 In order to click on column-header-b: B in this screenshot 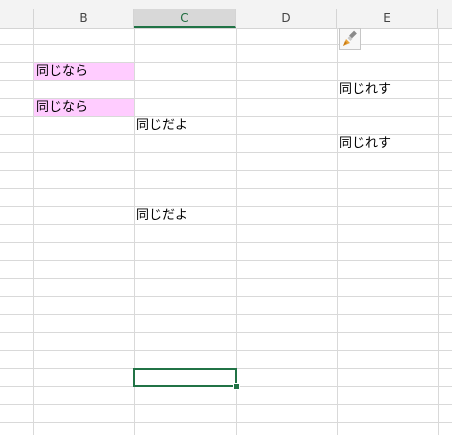, I will do `click(84, 18)`.